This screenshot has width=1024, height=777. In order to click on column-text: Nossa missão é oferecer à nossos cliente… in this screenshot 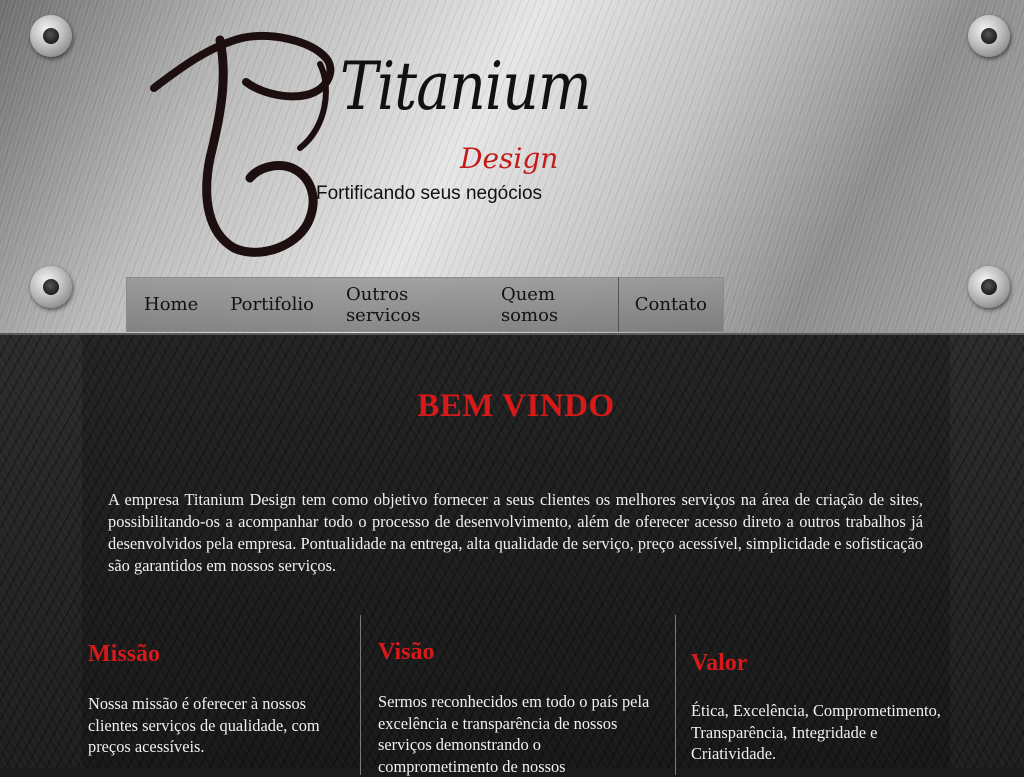, I will do `click(204, 725)`.